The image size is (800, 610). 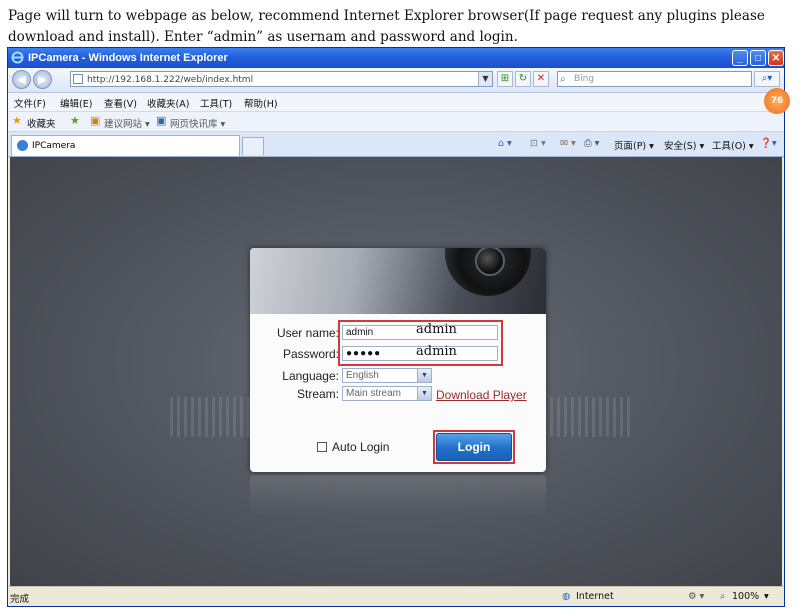 What do you see at coordinates (317, 394) in the screenshot?
I see `stream-label: Stream:` at bounding box center [317, 394].